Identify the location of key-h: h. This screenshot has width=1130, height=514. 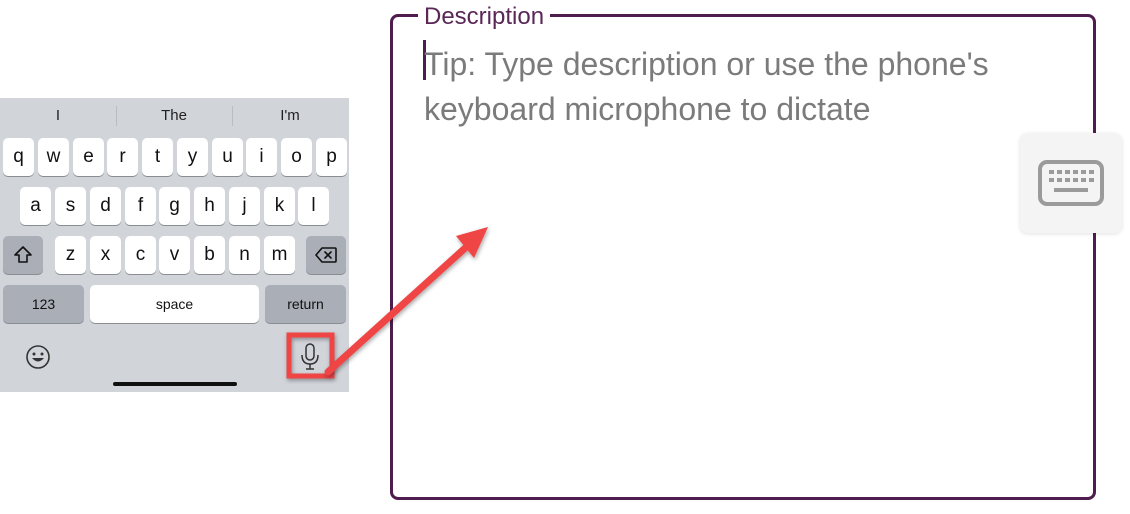
(209, 206).